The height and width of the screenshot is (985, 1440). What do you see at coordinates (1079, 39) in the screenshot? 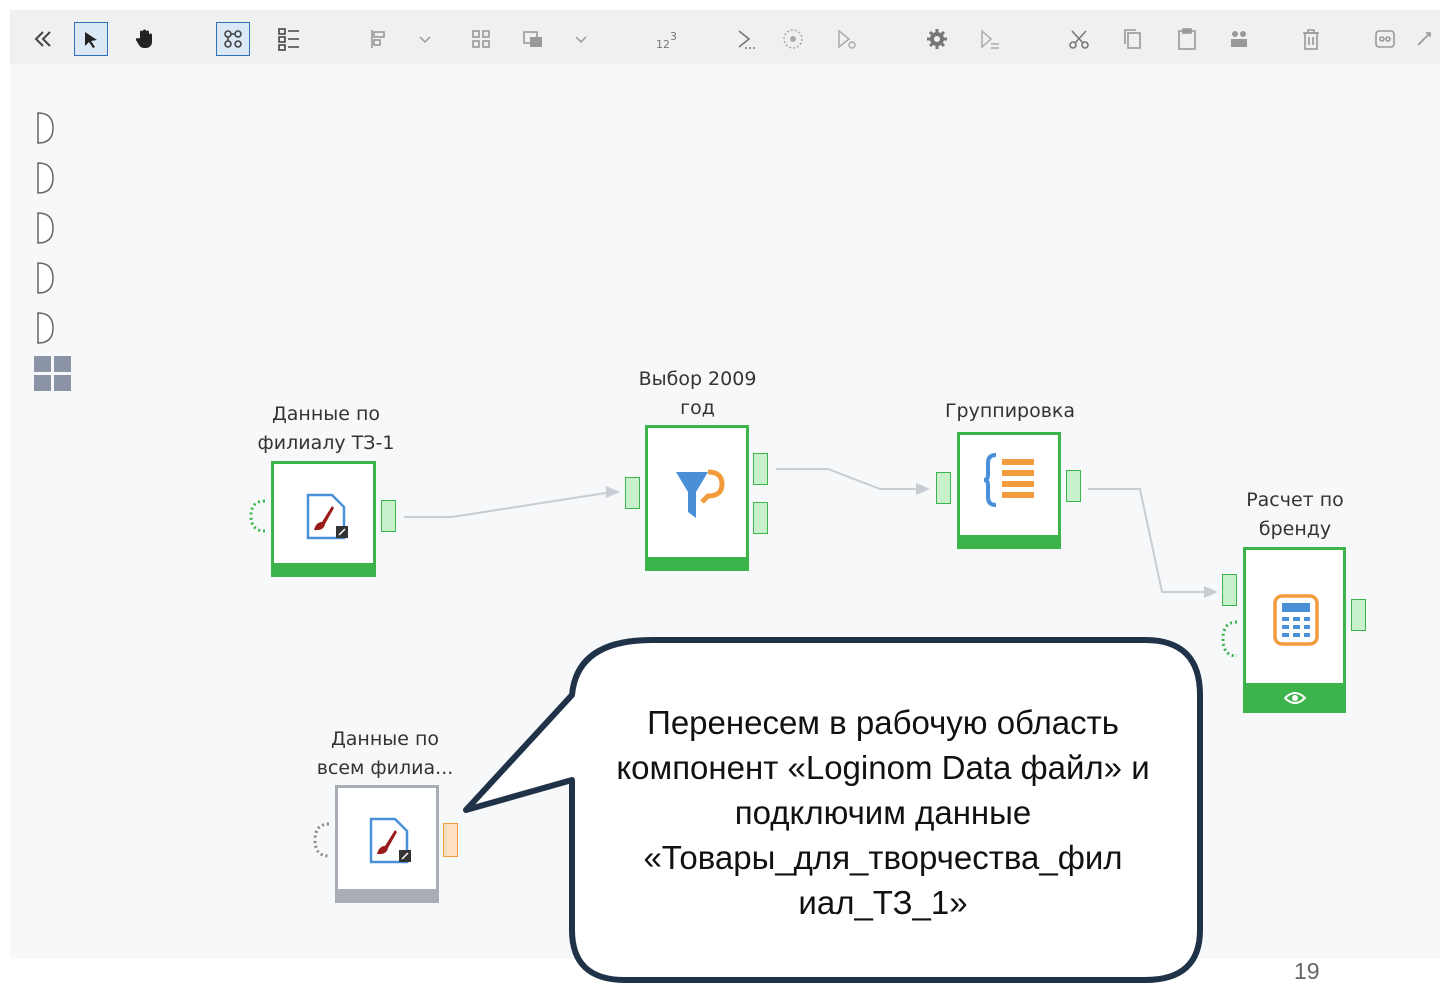
I see `cut-icon` at bounding box center [1079, 39].